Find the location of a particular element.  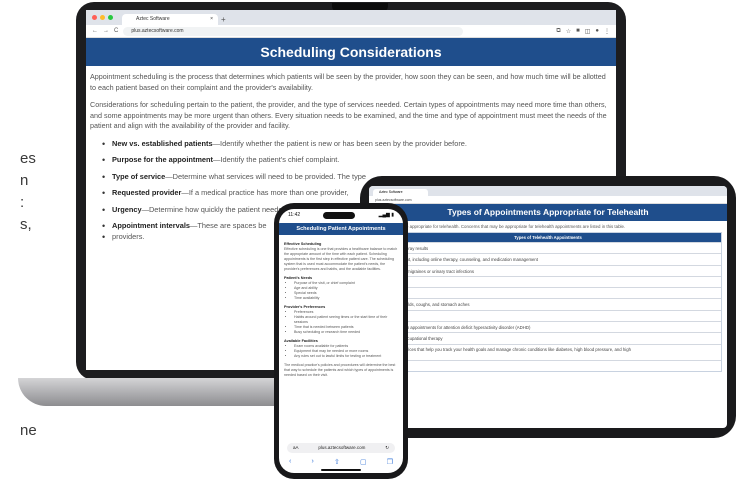

reload-icon: C is located at coordinates (116, 31).